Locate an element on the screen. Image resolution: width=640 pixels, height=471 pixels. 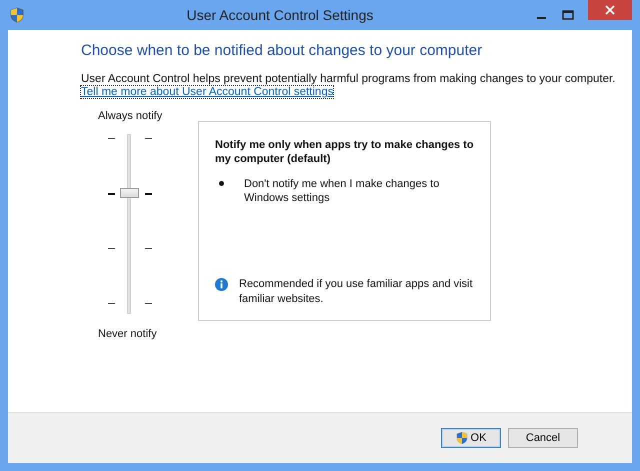
slider-thumb is located at coordinates (129, 193).